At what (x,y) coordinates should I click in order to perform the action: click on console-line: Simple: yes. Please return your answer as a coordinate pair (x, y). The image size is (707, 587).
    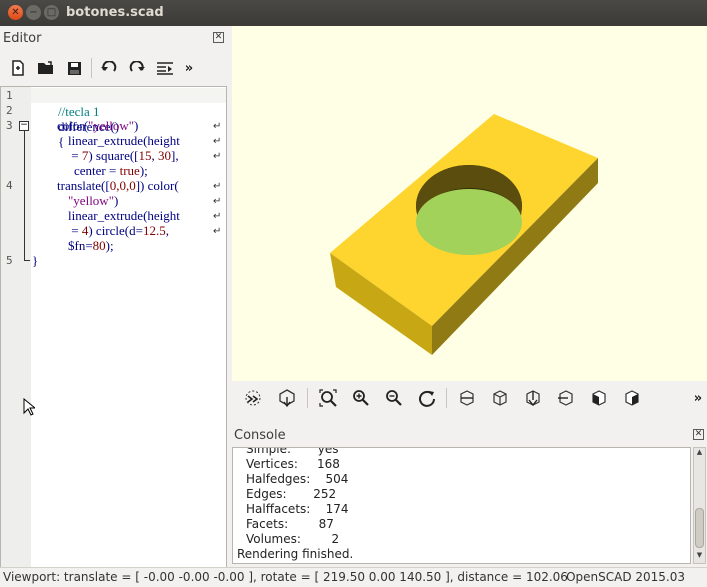
    Looking at the image, I should click on (292, 451).